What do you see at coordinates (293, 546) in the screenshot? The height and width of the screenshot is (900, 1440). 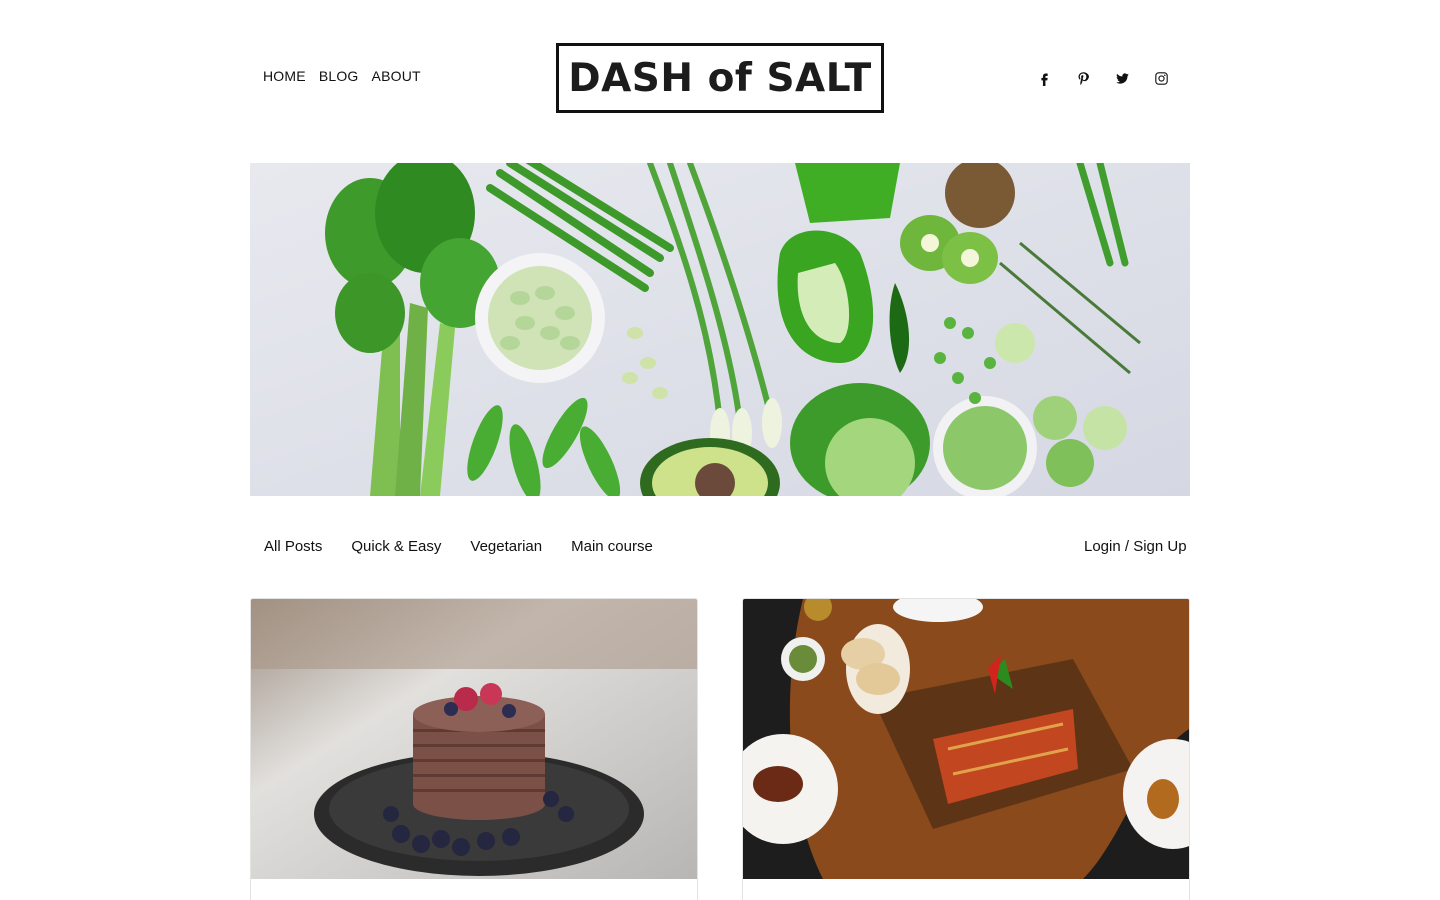 I see `category-all-posts: All Posts` at bounding box center [293, 546].